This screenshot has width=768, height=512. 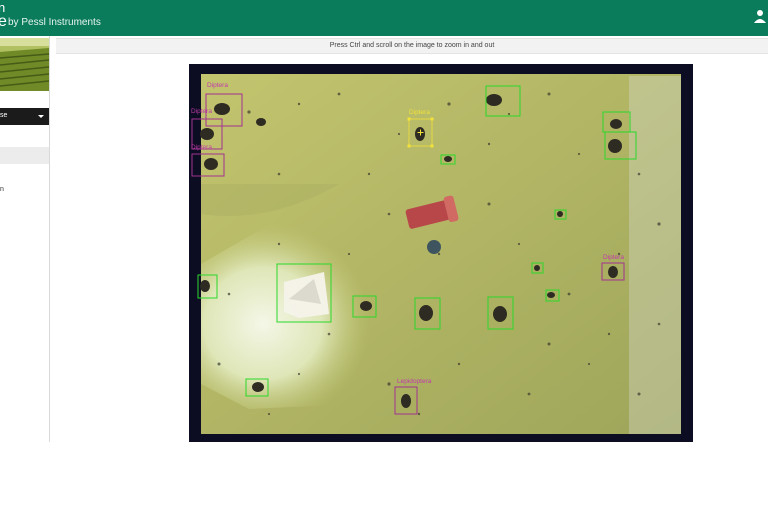 What do you see at coordinates (54, 22) in the screenshot?
I see `brand-subtitle: by Pessl Instruments` at bounding box center [54, 22].